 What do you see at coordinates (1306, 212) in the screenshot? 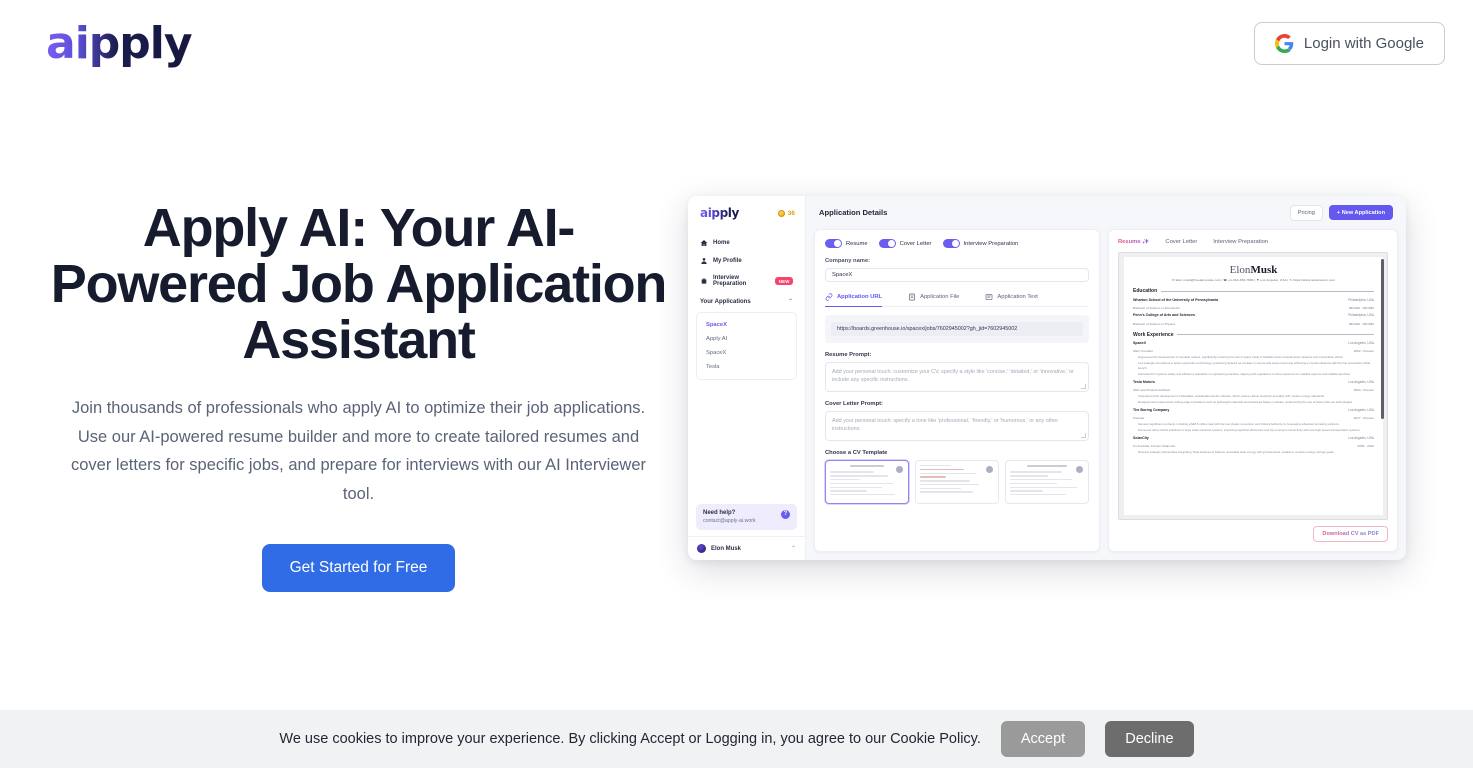
I see `pricing-button: Pricing` at bounding box center [1306, 212].